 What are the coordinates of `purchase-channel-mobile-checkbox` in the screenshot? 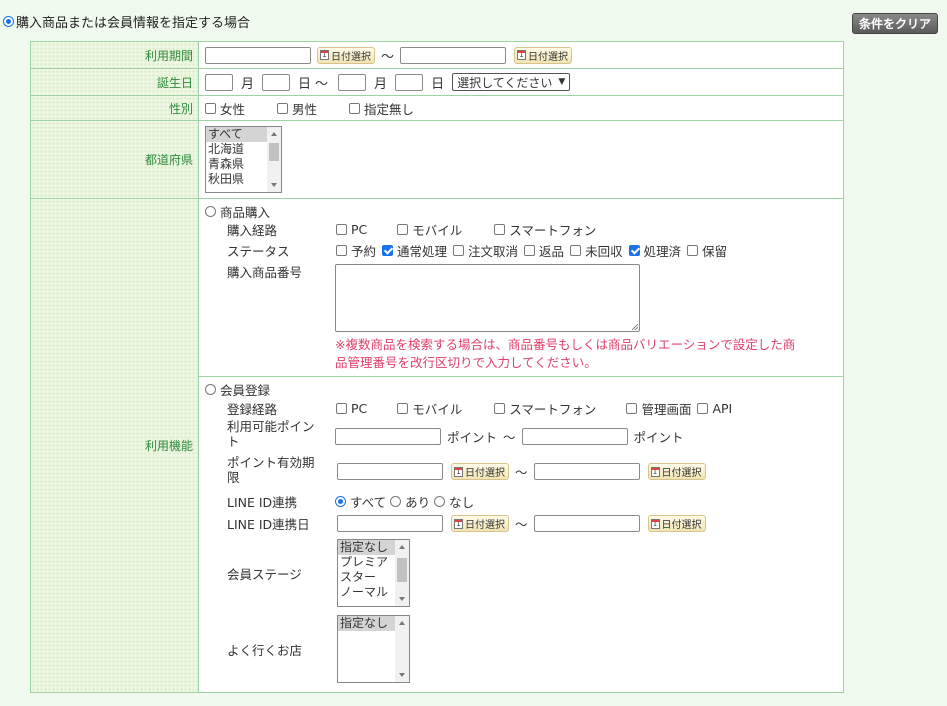 It's located at (403, 229).